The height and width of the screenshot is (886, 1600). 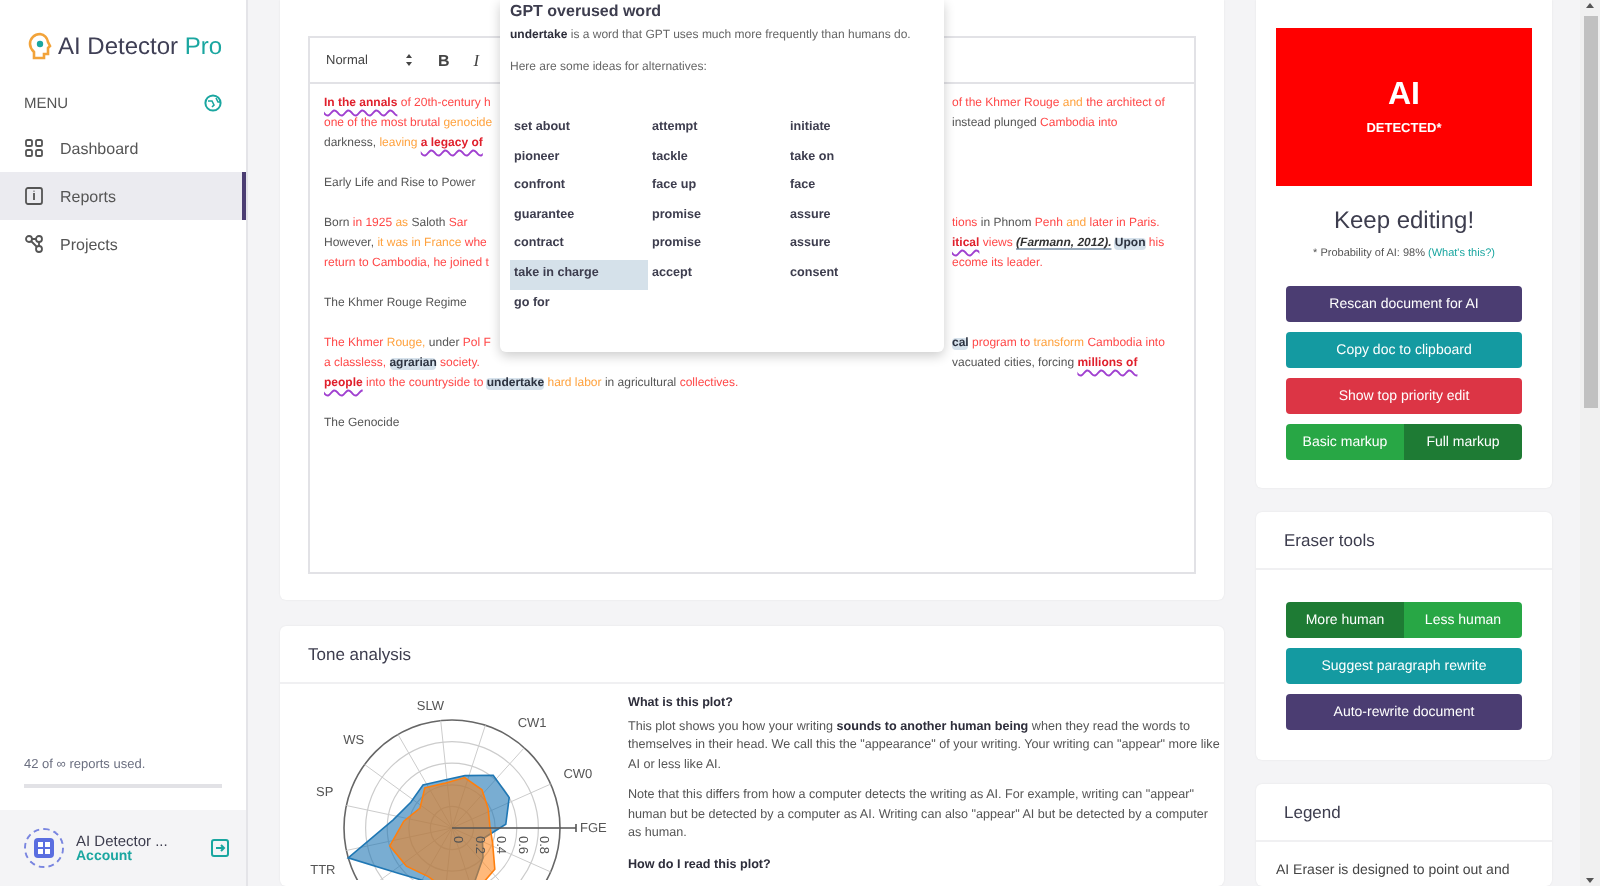 I want to click on scrollbar, so click(x=1590, y=443).